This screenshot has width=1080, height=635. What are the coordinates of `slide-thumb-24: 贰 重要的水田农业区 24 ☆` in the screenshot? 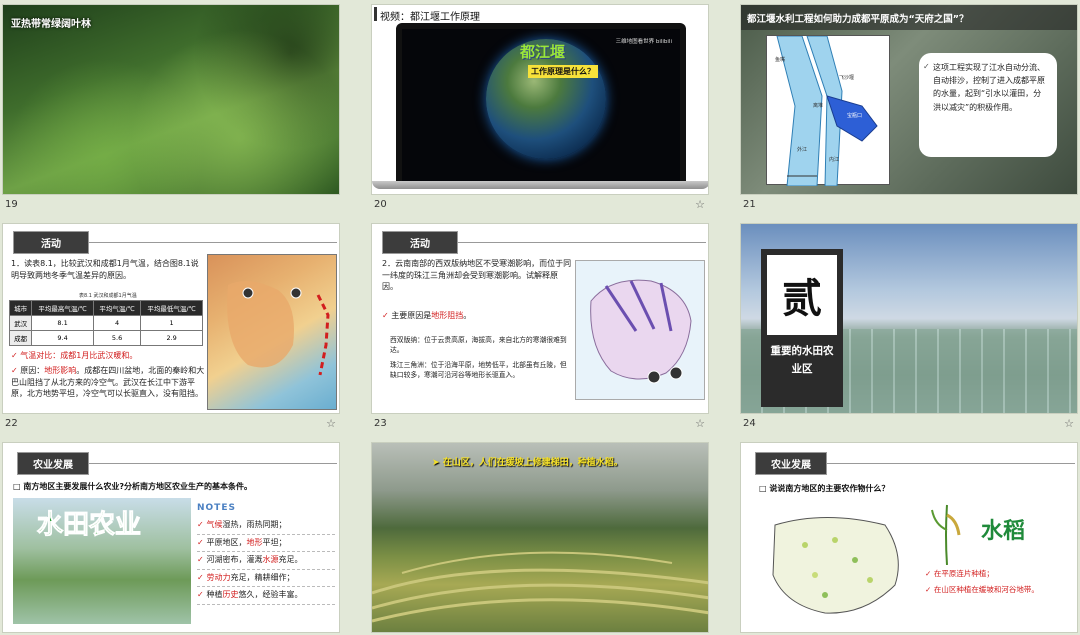 It's located at (909, 329).